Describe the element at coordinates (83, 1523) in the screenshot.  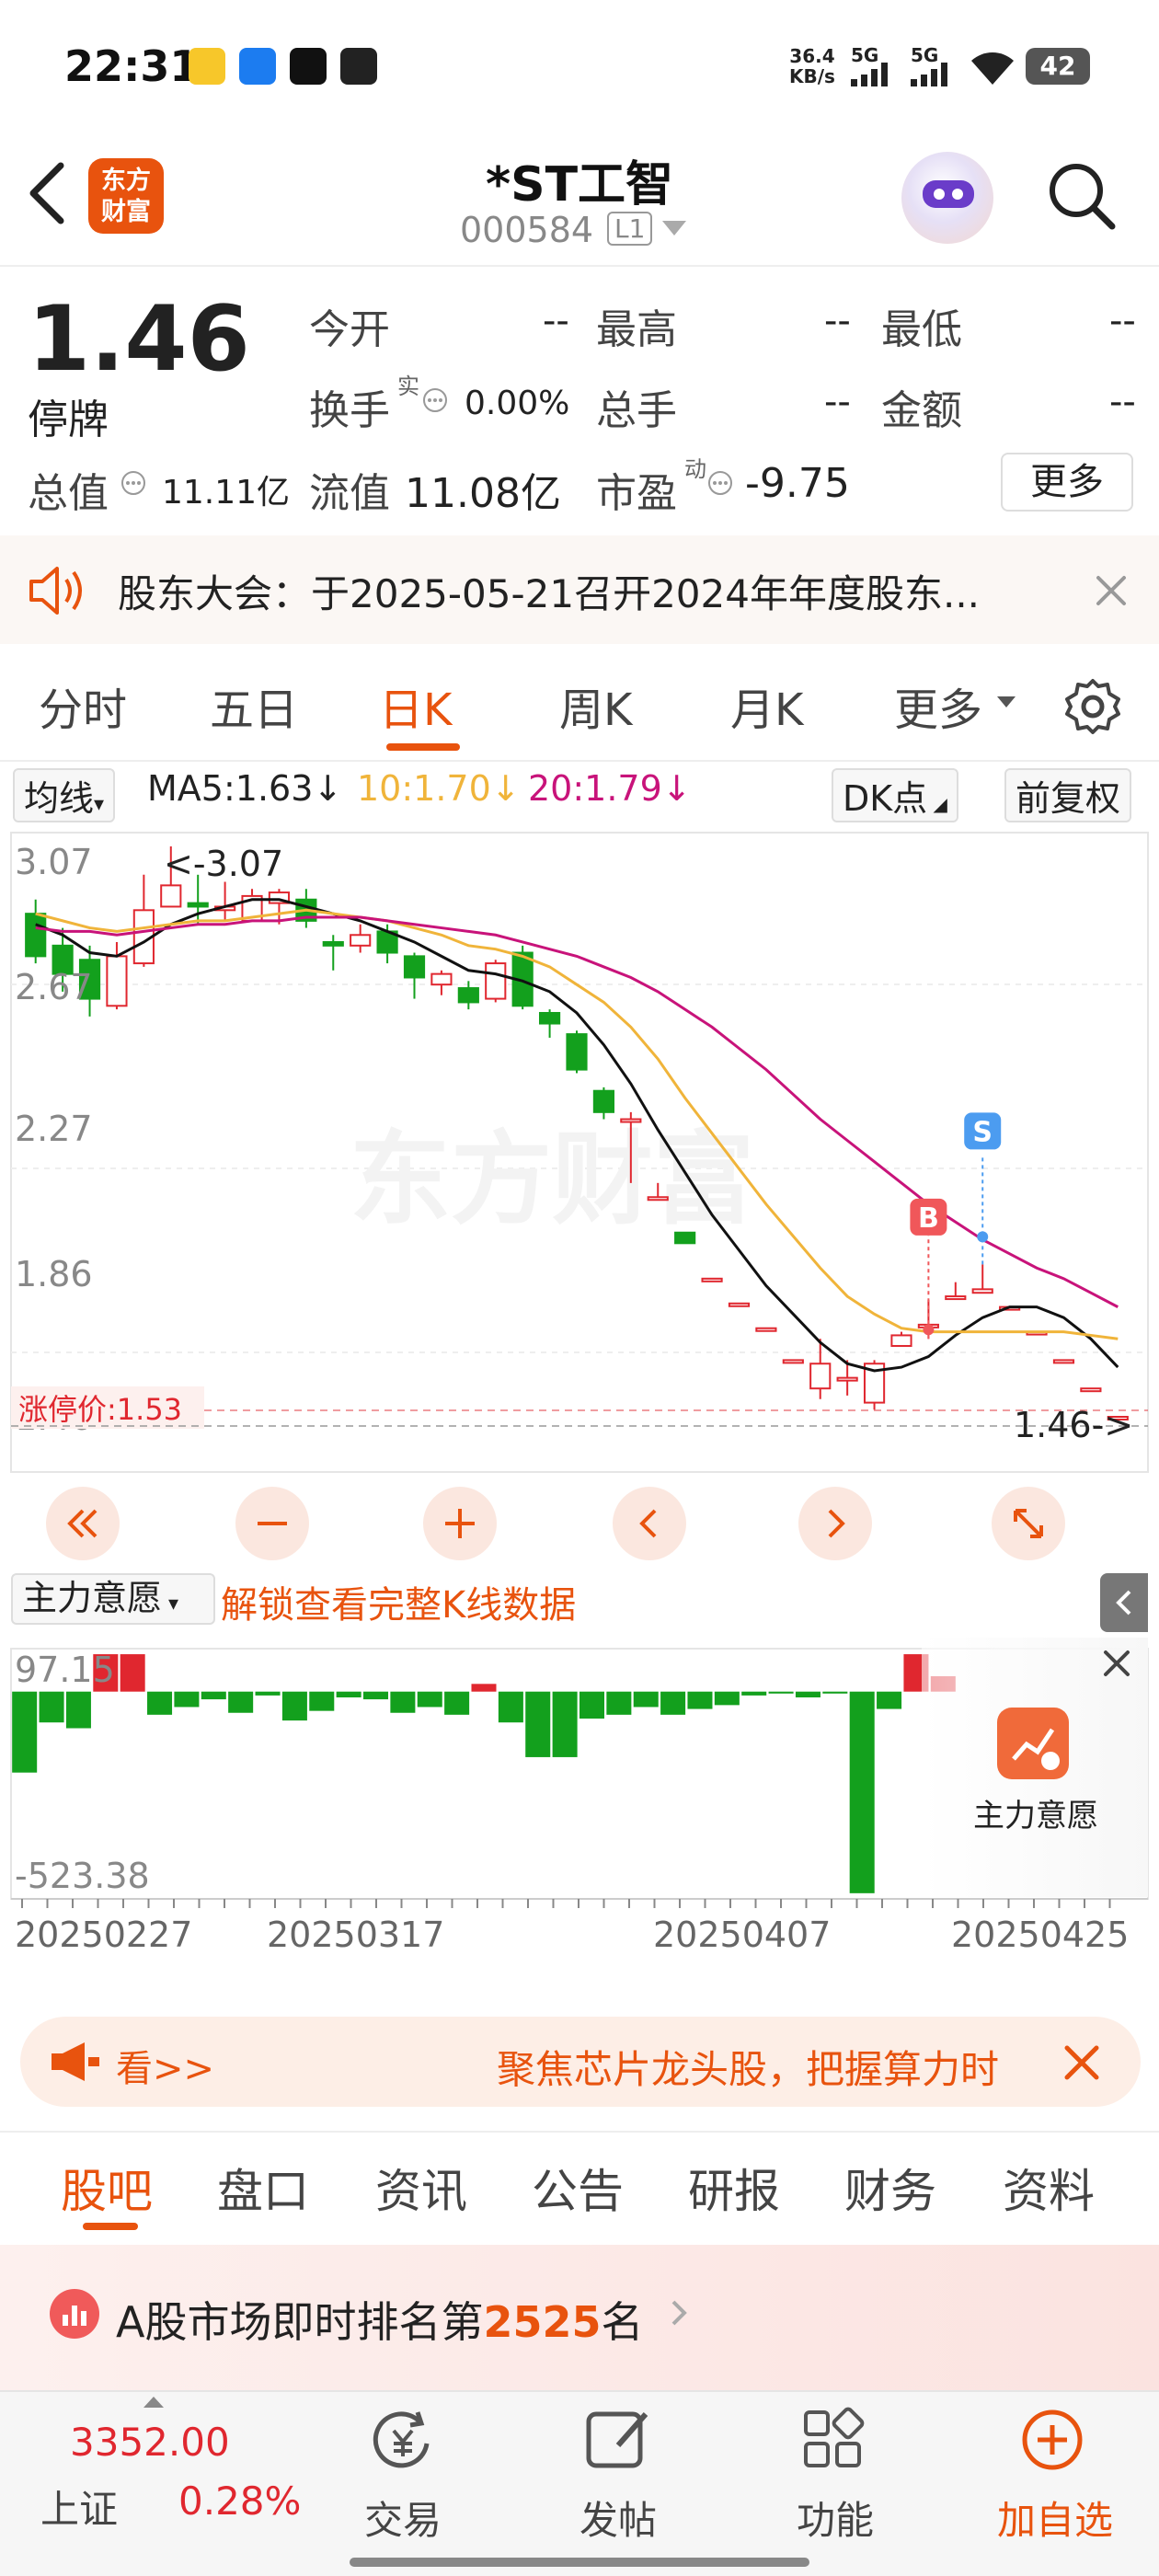
I see `scroll-left-fast-button` at that location.